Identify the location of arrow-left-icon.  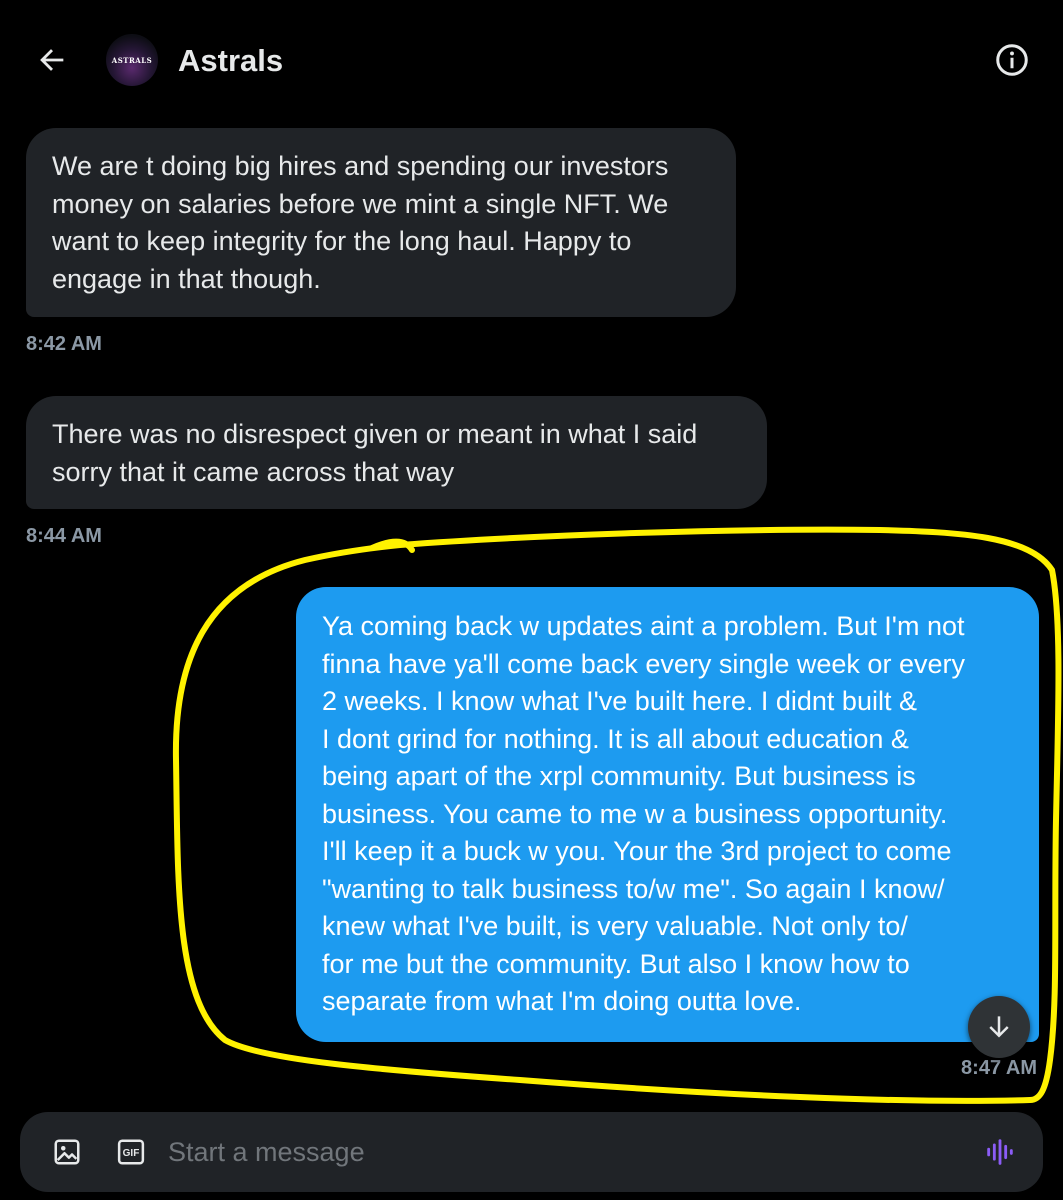
(52, 60).